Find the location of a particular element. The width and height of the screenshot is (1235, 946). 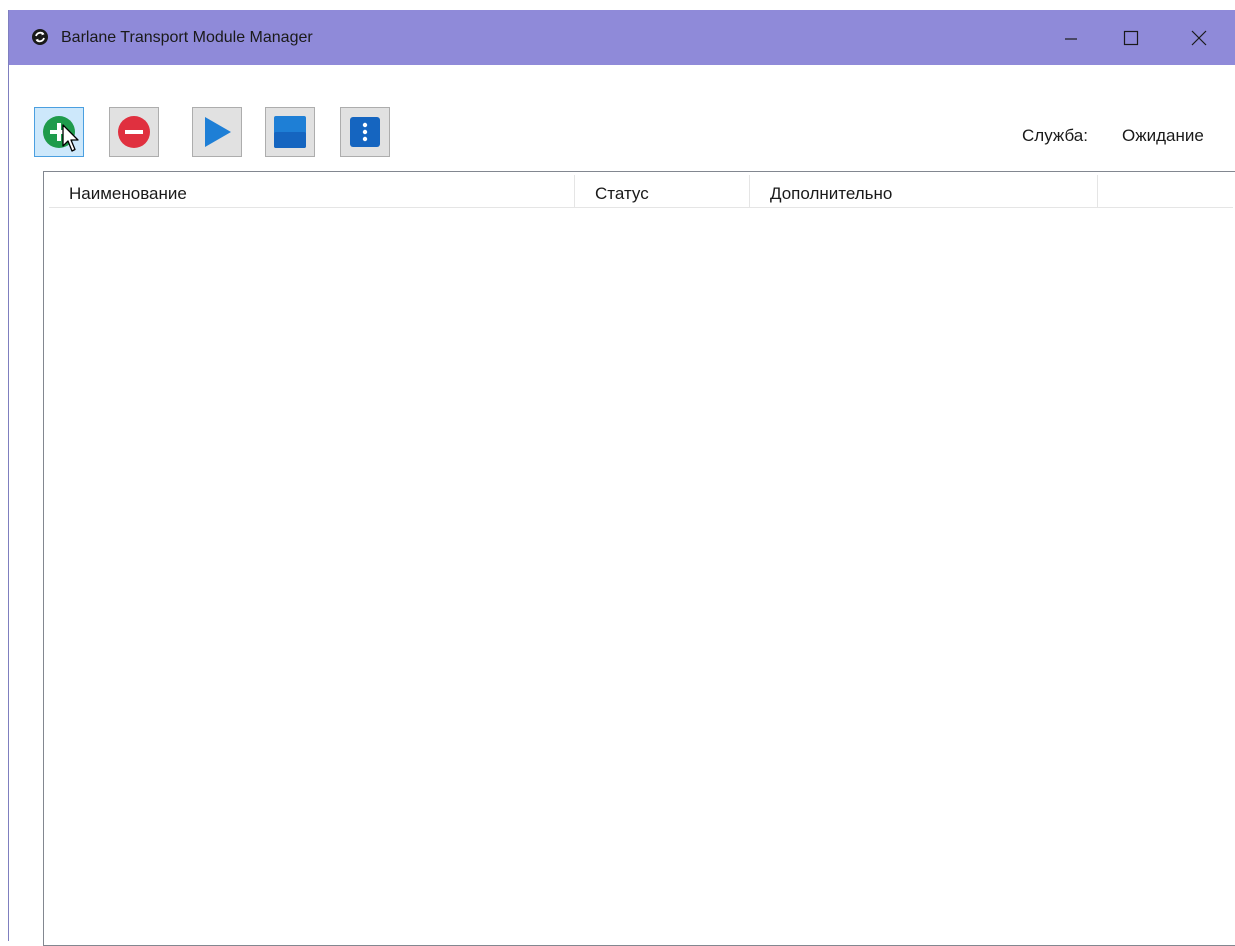

service-status: Ожидание is located at coordinates (1163, 135).